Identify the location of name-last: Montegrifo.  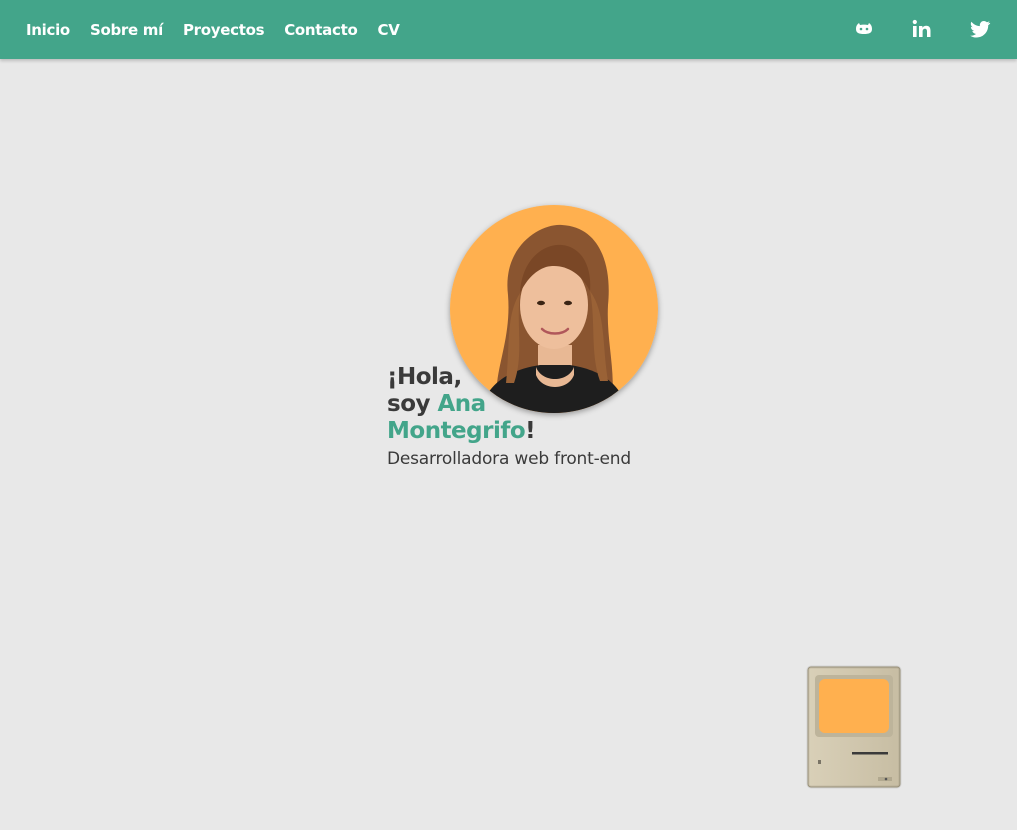
(456, 431).